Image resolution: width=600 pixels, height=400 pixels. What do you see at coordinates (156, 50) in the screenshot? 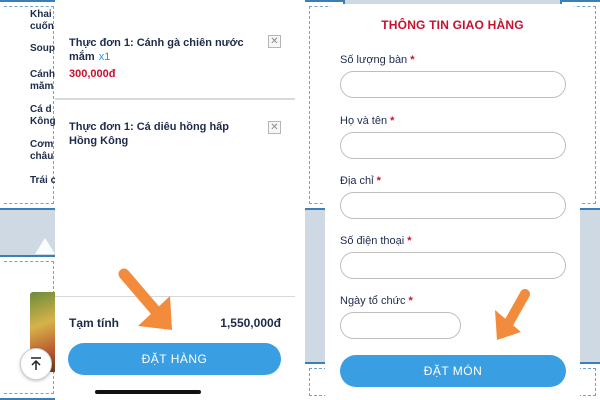
I see `cart-item-name-text: Thực đơn 1: Cánh gà chiên nước mắm` at bounding box center [156, 50].